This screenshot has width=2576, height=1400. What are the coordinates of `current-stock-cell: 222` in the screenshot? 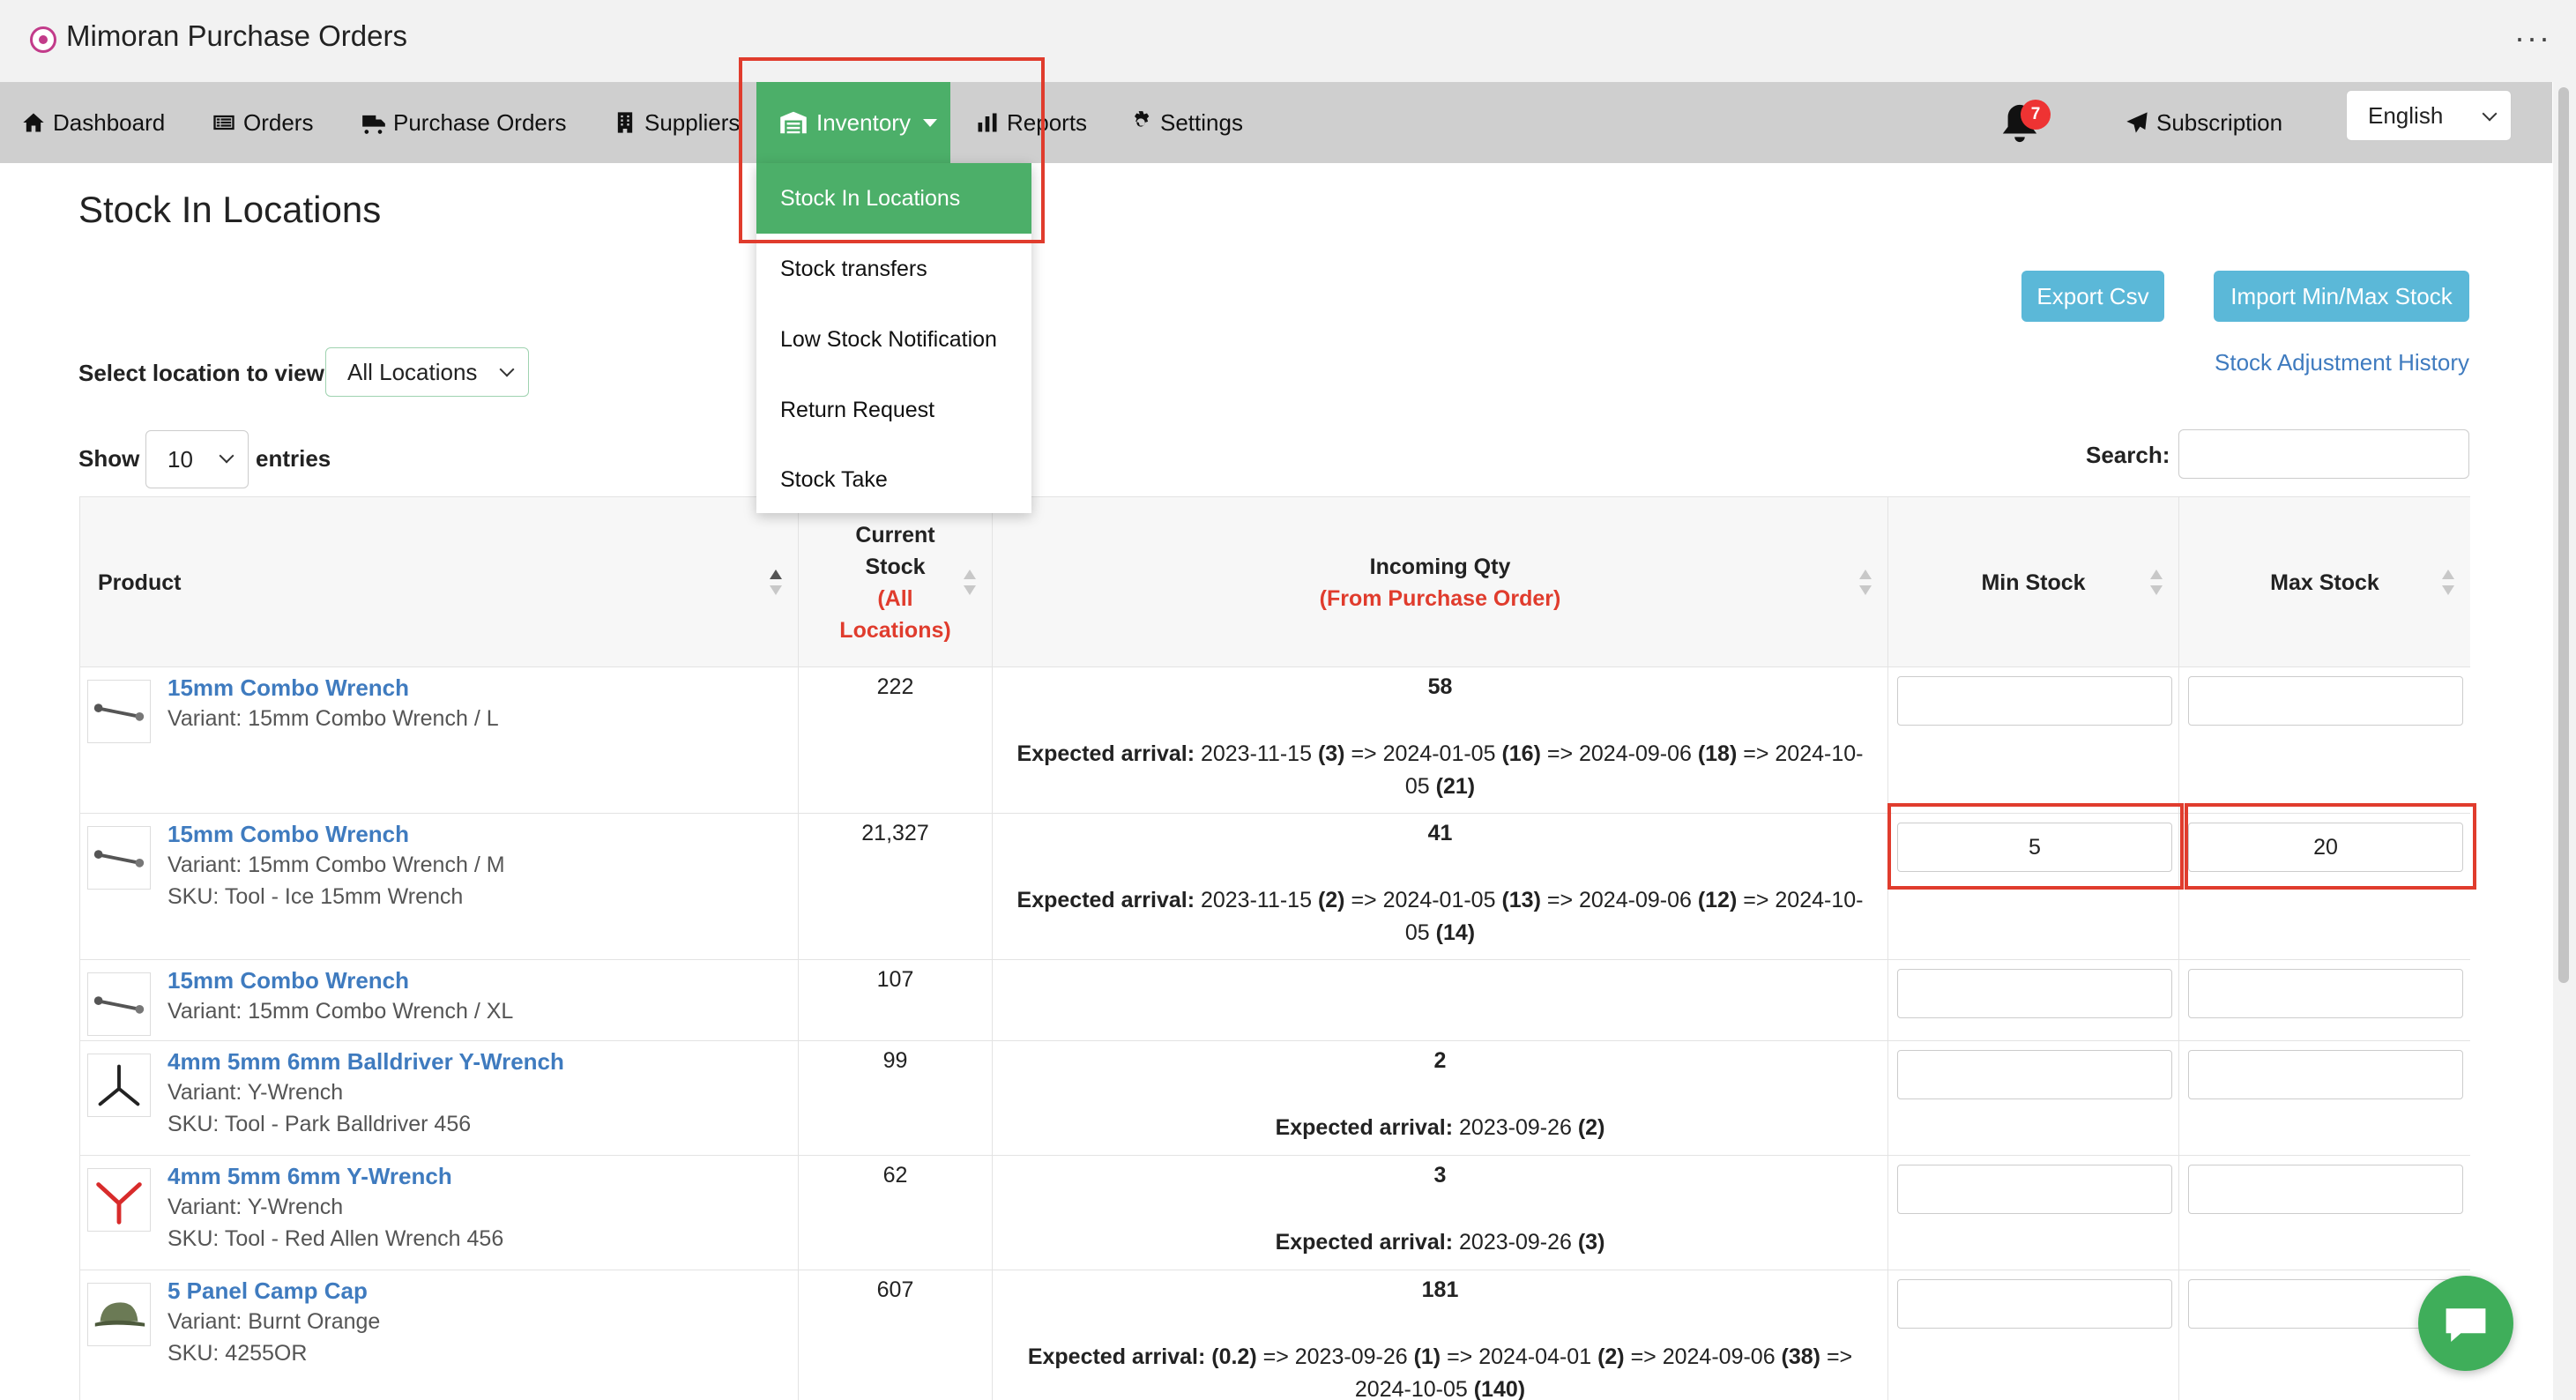 It's located at (896, 740).